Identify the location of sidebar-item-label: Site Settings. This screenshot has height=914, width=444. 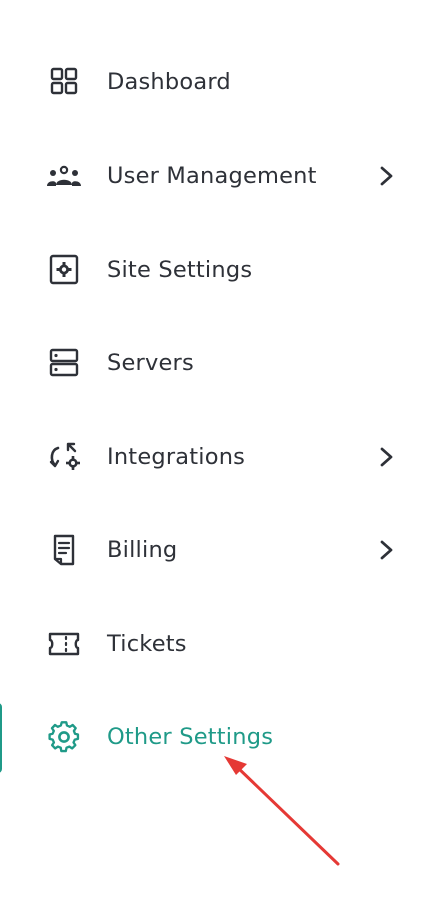
(180, 270).